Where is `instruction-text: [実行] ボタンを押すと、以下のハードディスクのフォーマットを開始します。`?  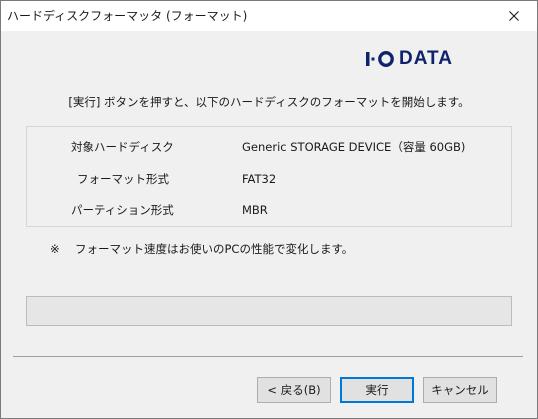
instruction-text: [実行] ボタンを押すと、以下のハードディスクのフォーマットを開始します。 is located at coordinates (269, 102).